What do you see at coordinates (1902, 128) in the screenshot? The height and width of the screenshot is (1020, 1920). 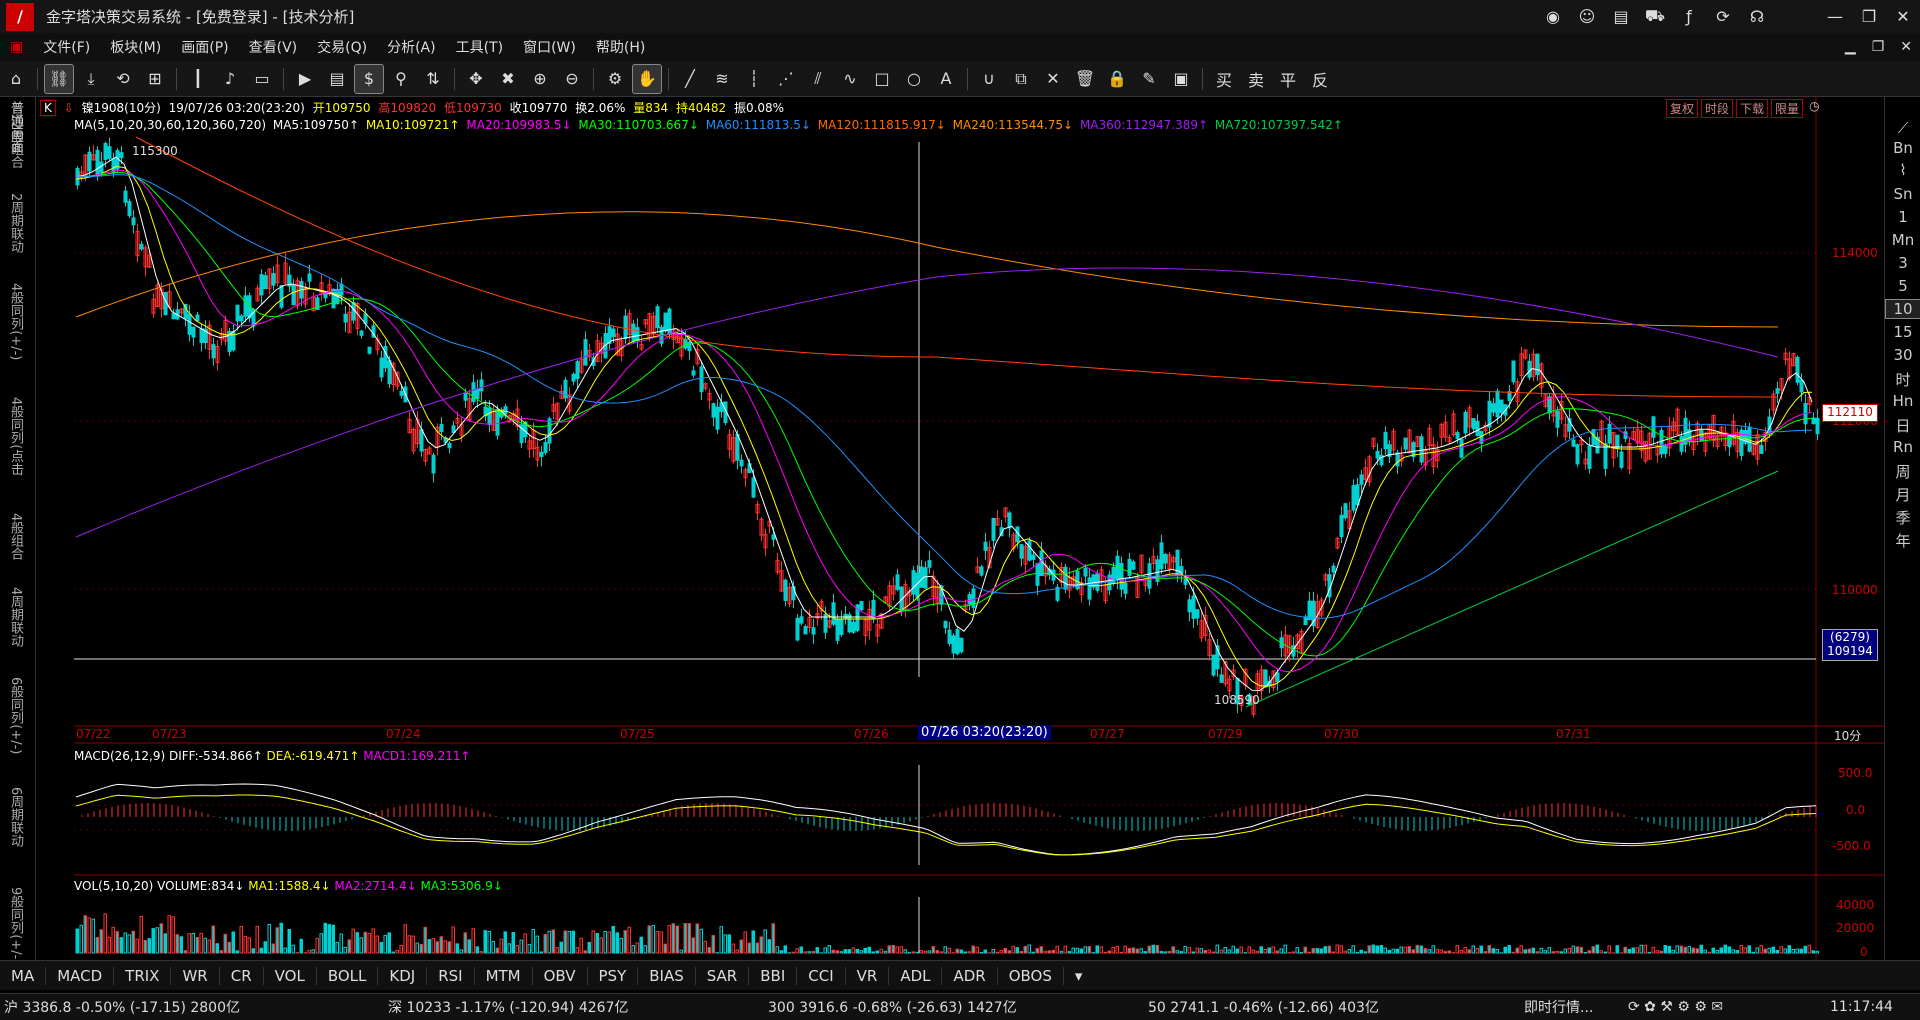 I see `trendline-icon: ⟋` at bounding box center [1902, 128].